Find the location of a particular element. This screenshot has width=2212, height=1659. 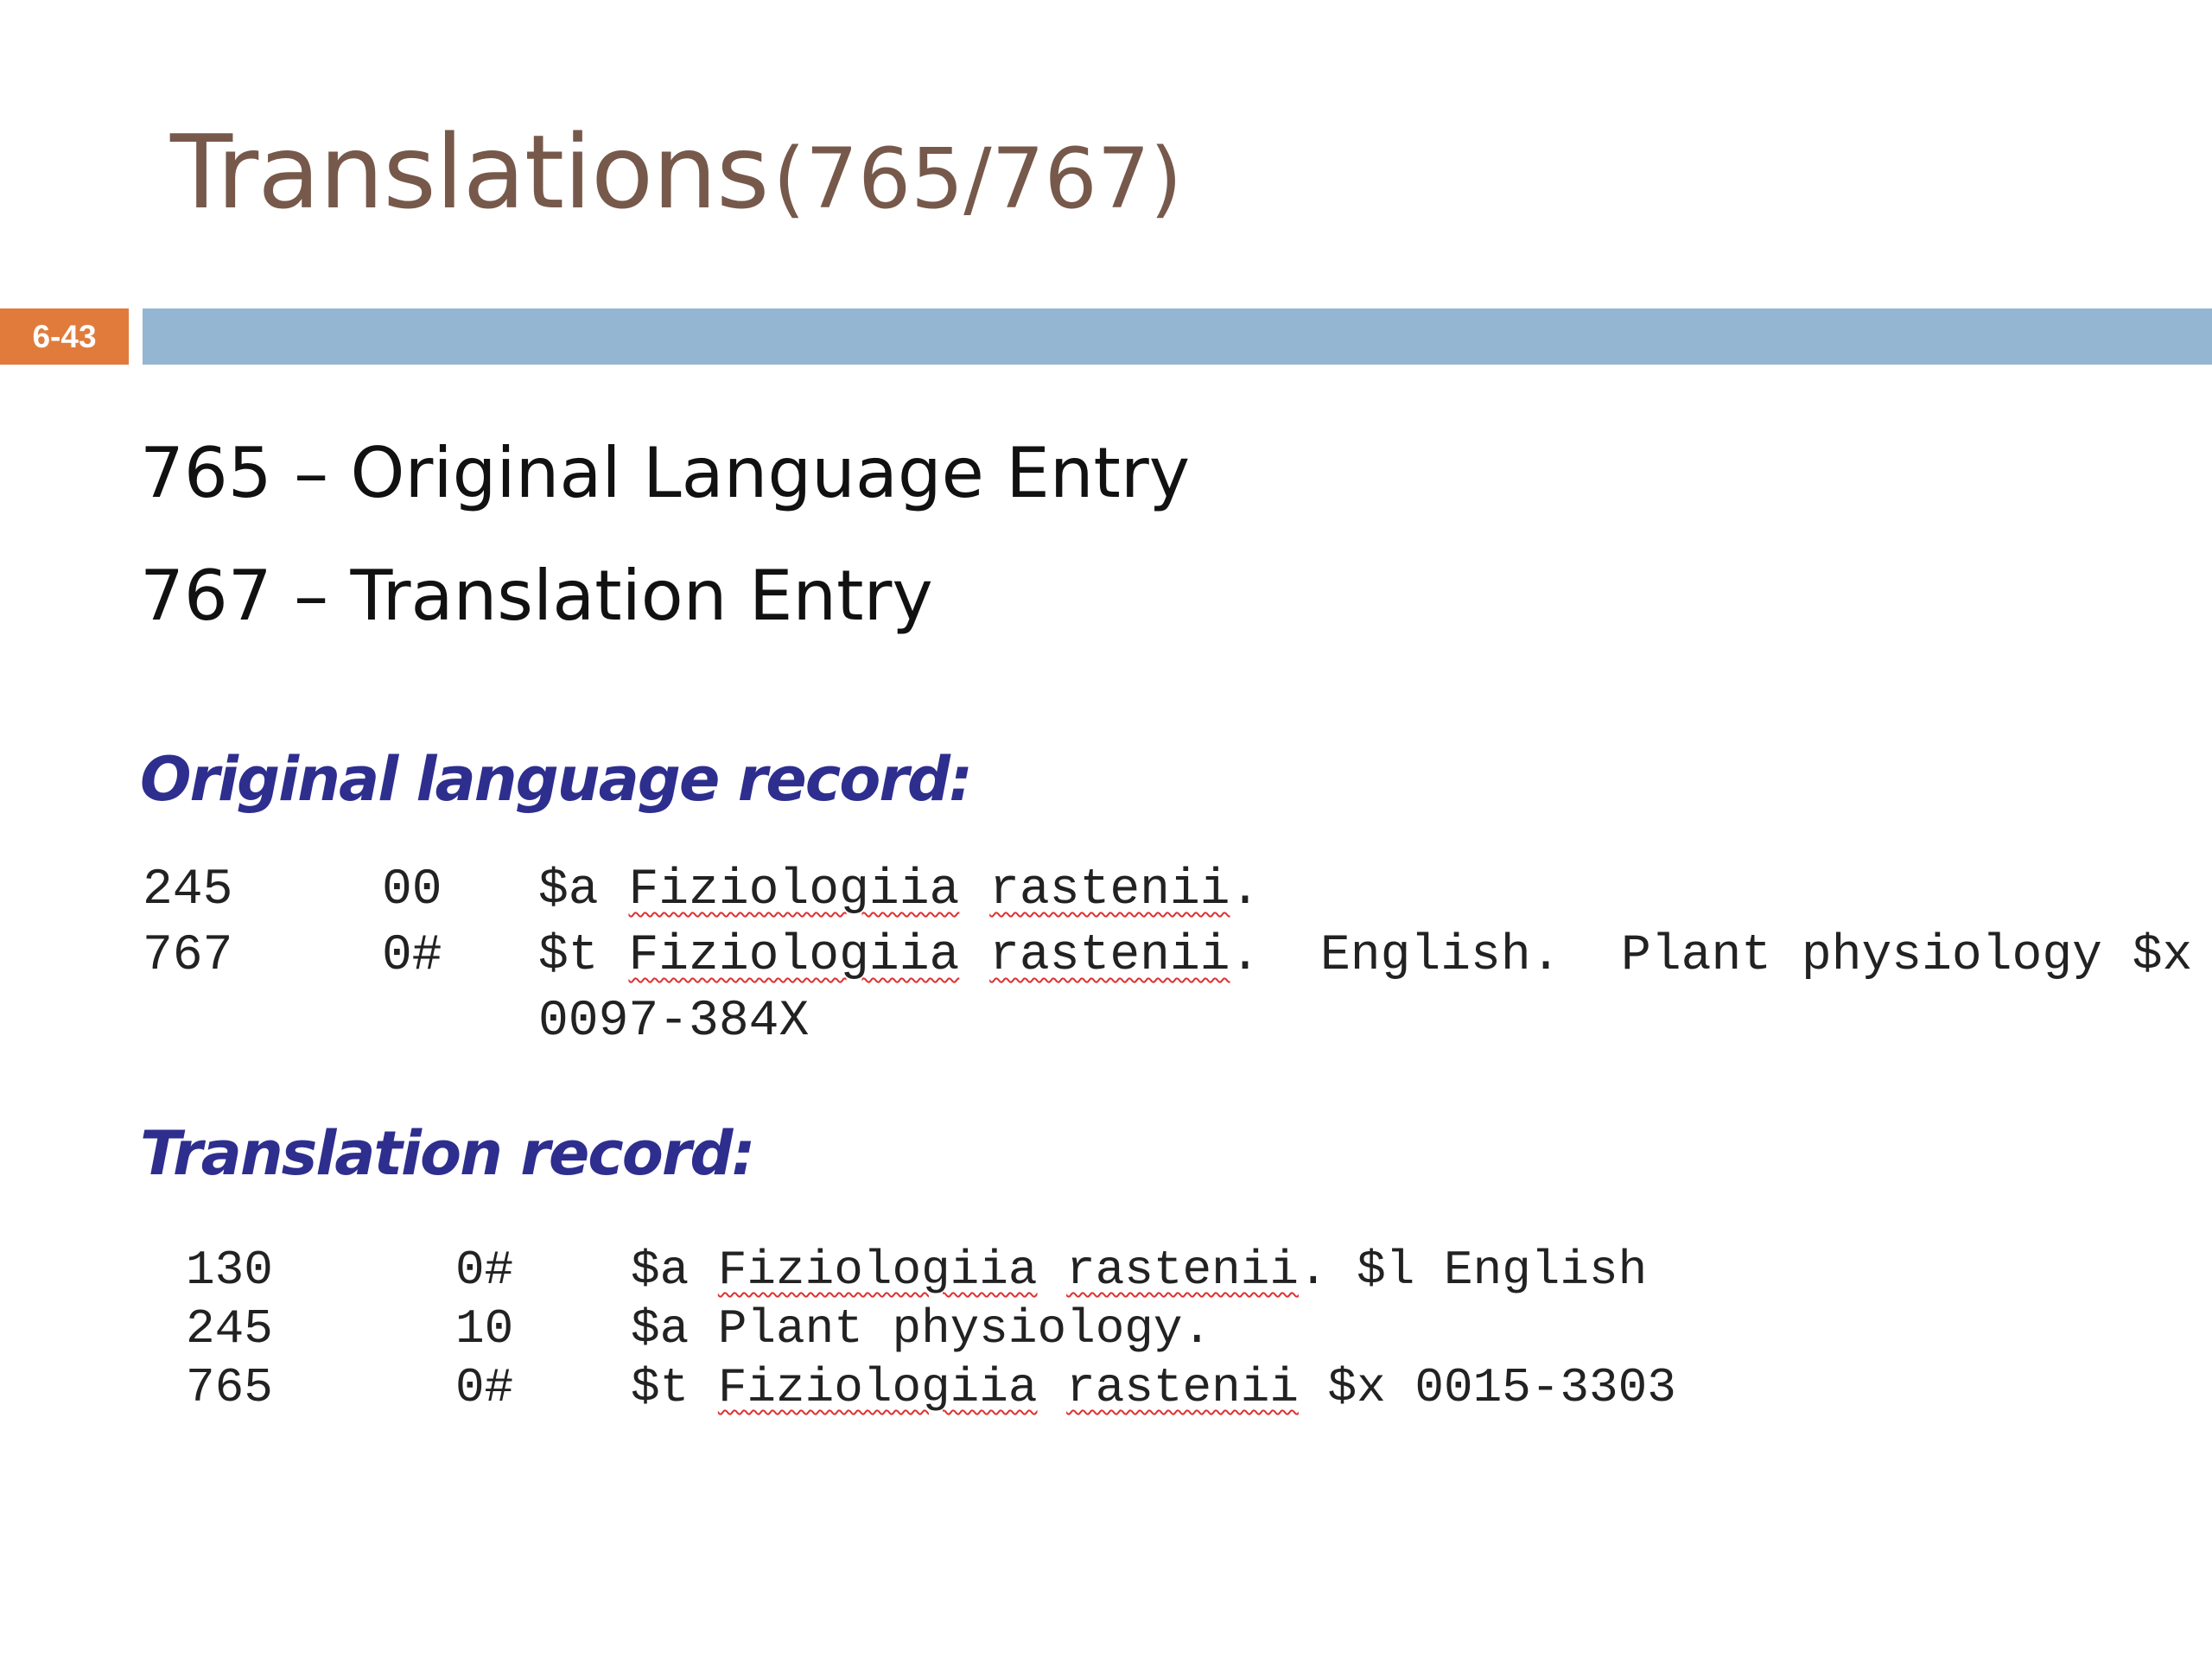

marc-data-continued: 0097-384X is located at coordinates (674, 1022).